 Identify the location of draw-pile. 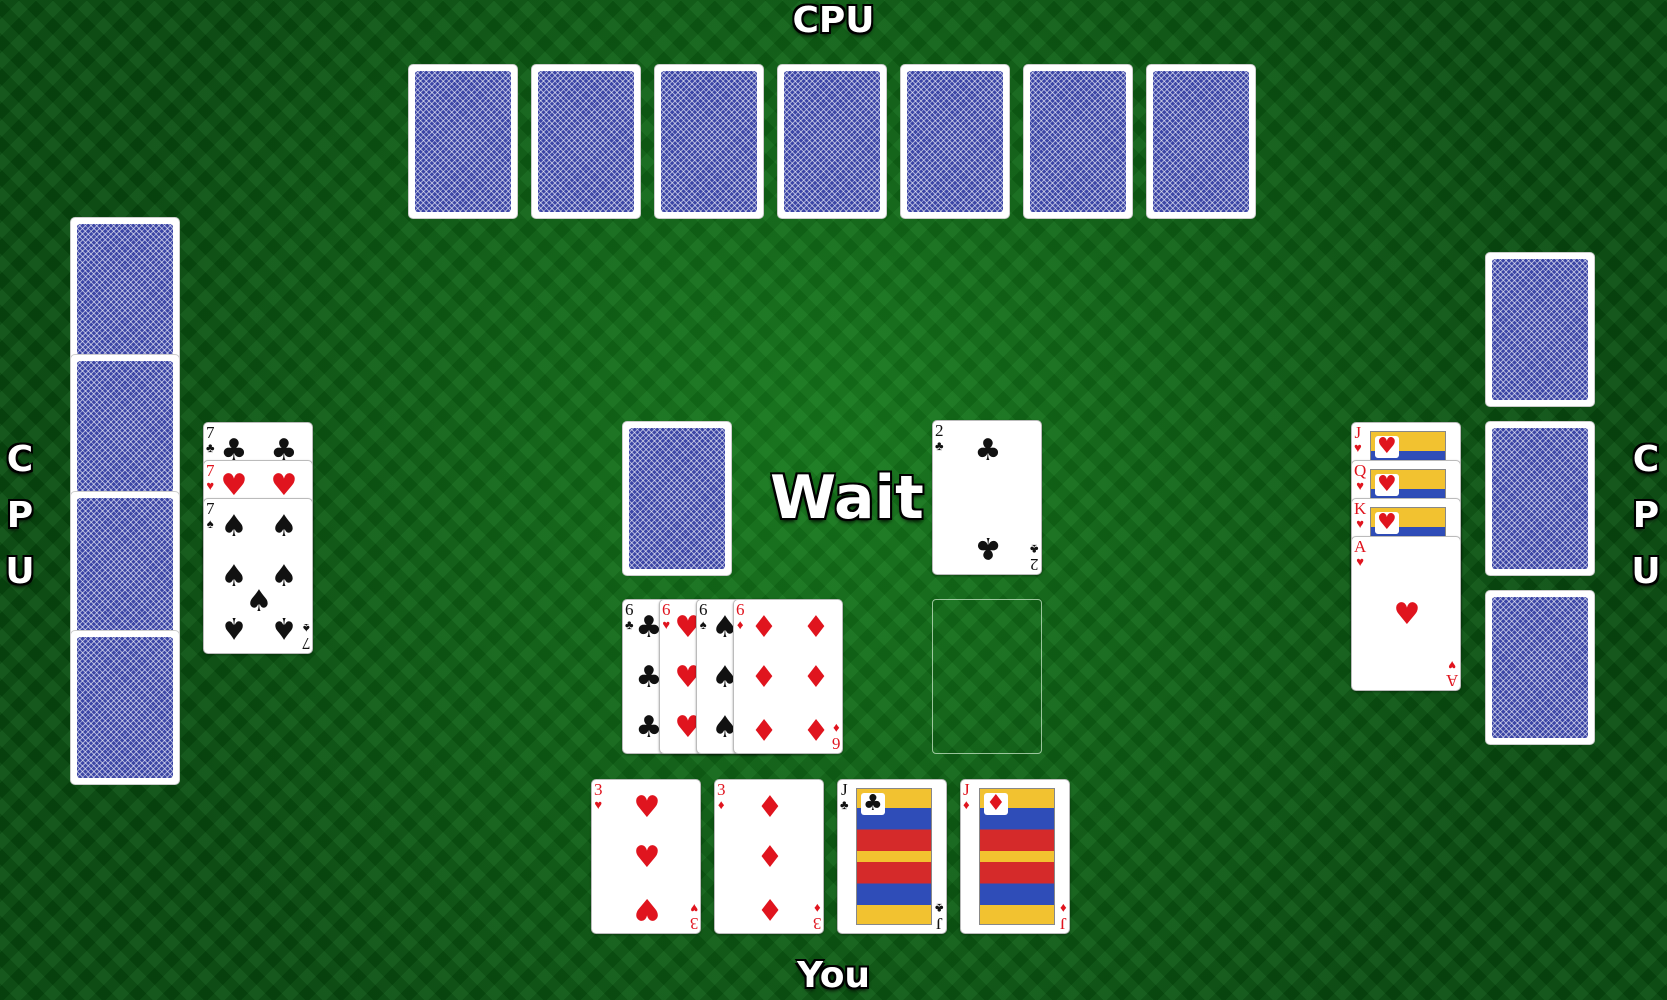
(677, 498).